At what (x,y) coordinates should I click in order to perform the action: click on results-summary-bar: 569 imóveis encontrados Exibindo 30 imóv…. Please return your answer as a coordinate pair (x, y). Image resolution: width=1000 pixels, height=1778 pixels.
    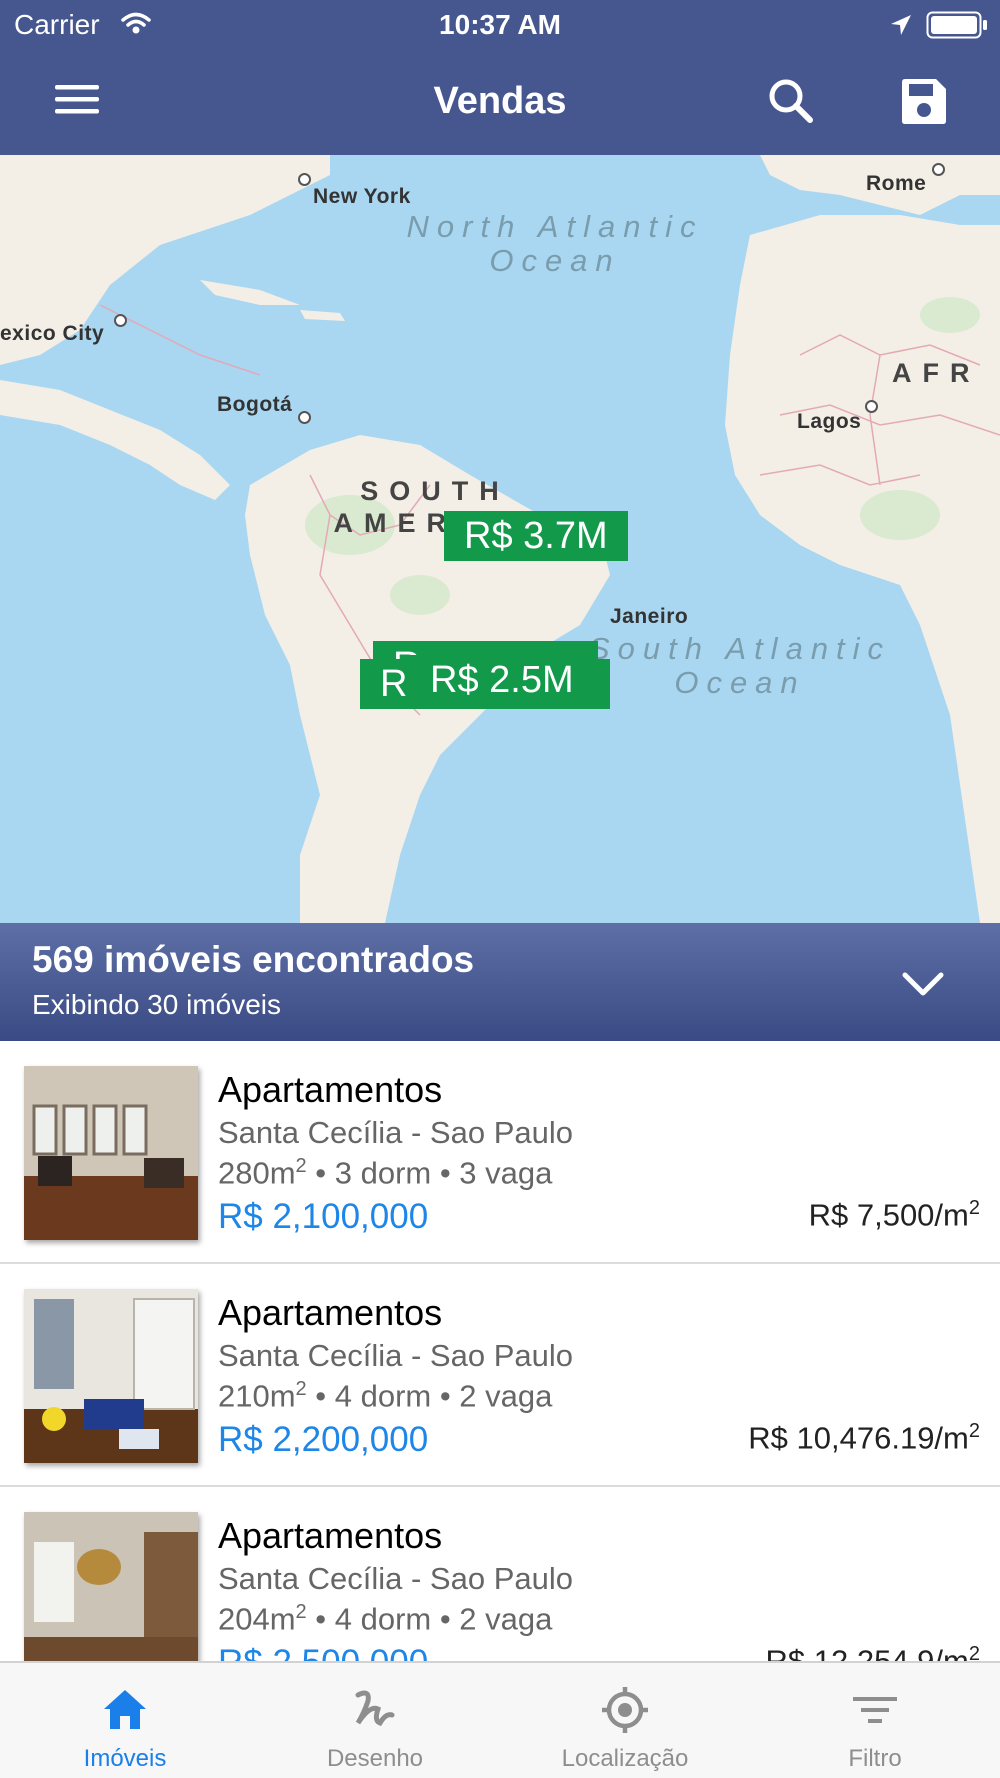
    Looking at the image, I should click on (500, 982).